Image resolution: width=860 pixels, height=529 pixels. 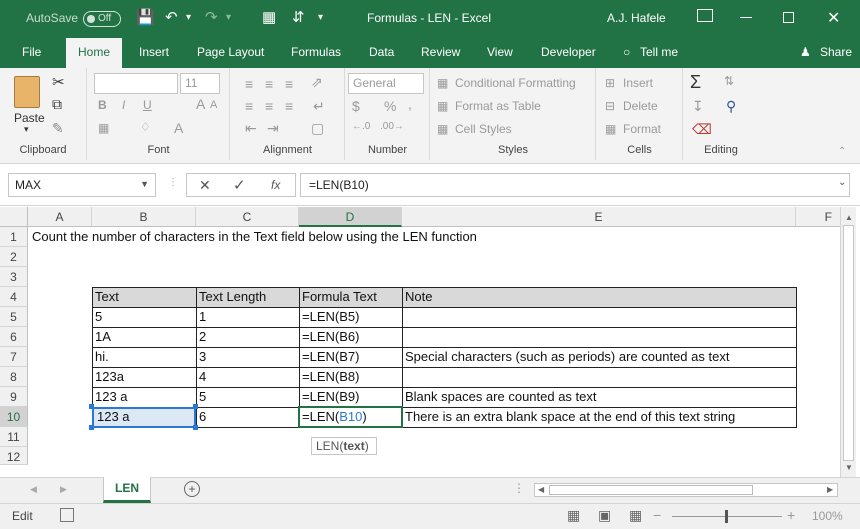 I want to click on column-header-d: D, so click(x=350, y=217).